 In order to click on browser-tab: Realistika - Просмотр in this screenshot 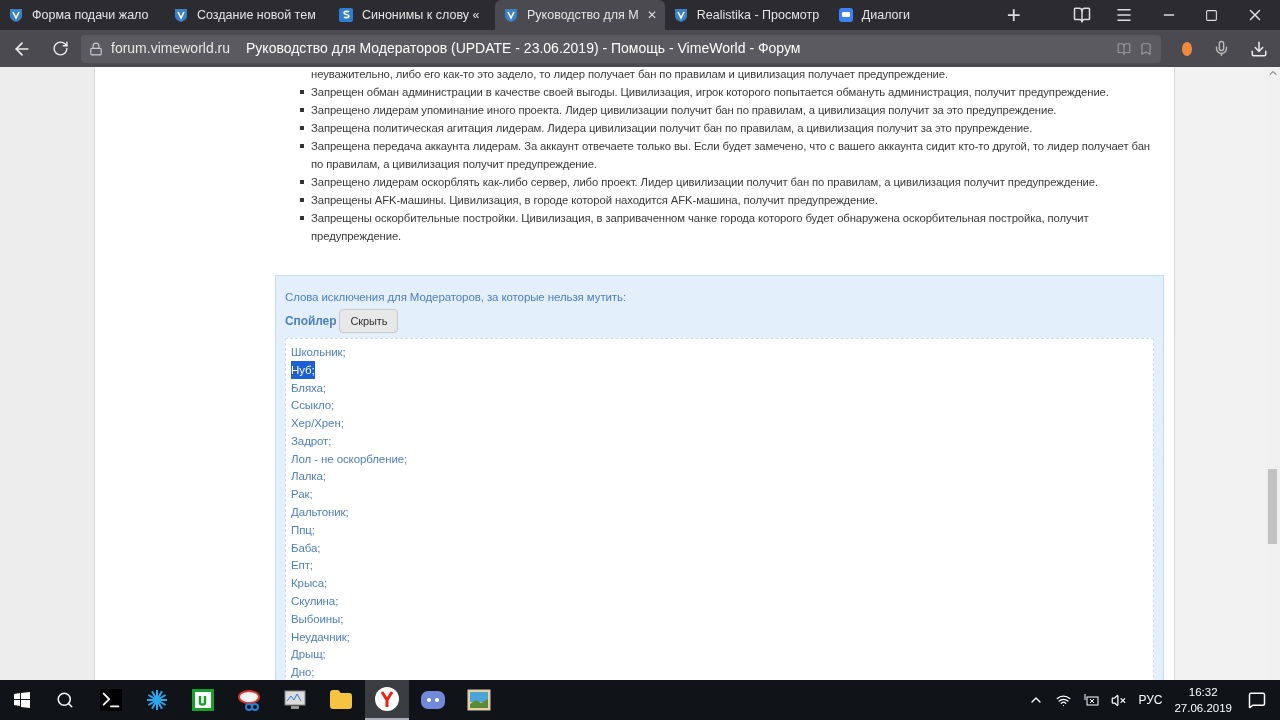, I will do `click(747, 15)`.